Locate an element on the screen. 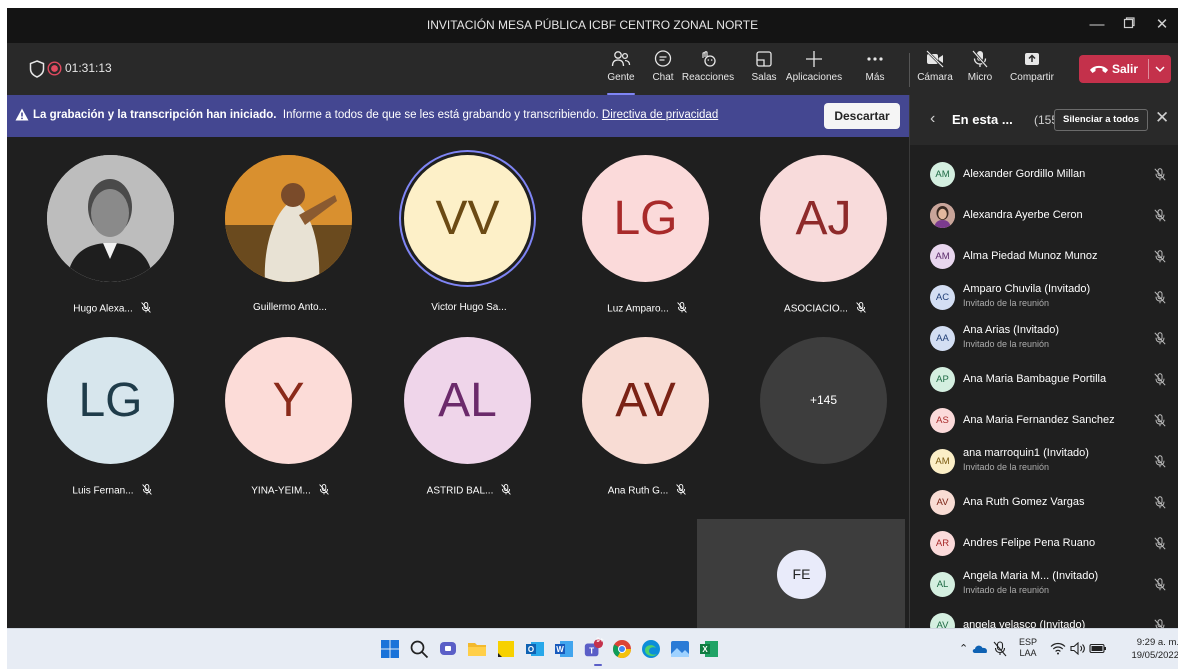 This screenshot has height=669, width=1178. edge-icon is located at coordinates (651, 649).